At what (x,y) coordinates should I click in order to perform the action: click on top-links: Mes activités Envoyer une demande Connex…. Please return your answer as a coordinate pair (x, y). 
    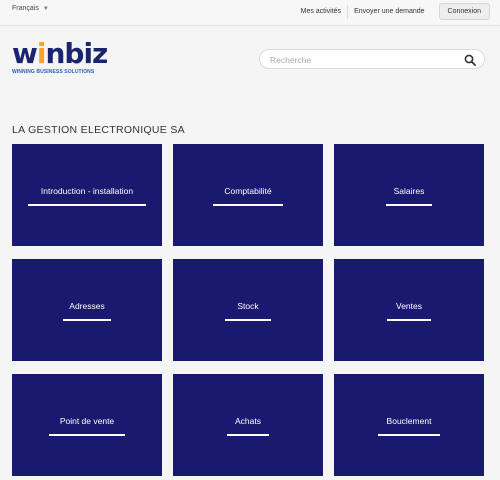
    Looking at the image, I should click on (392, 11).